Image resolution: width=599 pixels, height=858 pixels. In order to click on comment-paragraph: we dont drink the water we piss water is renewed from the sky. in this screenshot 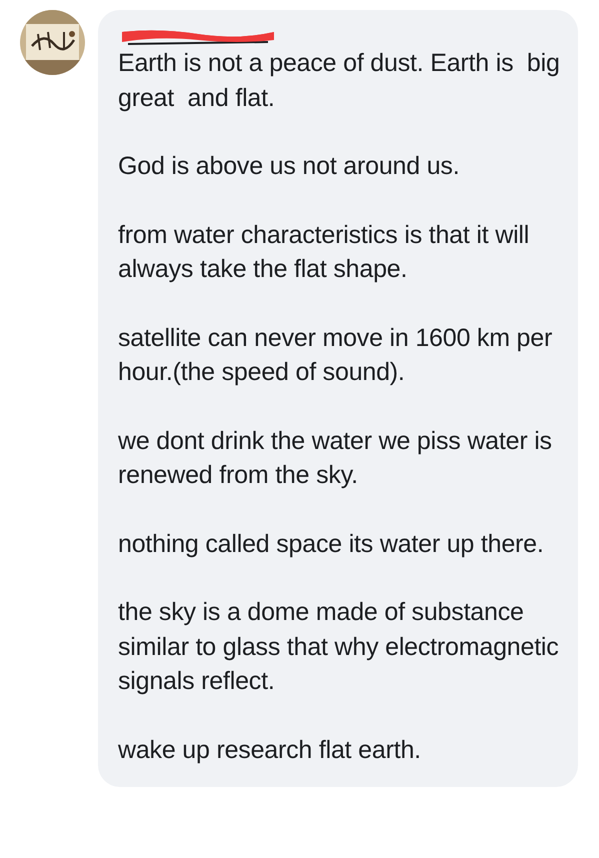, I will do `click(335, 458)`.